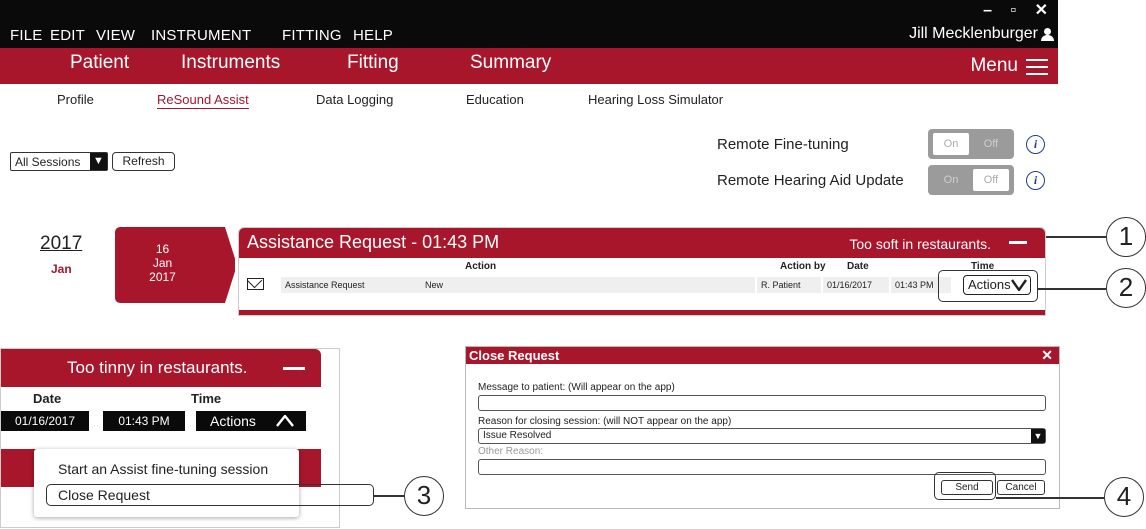 The width and height of the screenshot is (1146, 529). I want to click on user-icon, so click(1047, 35).